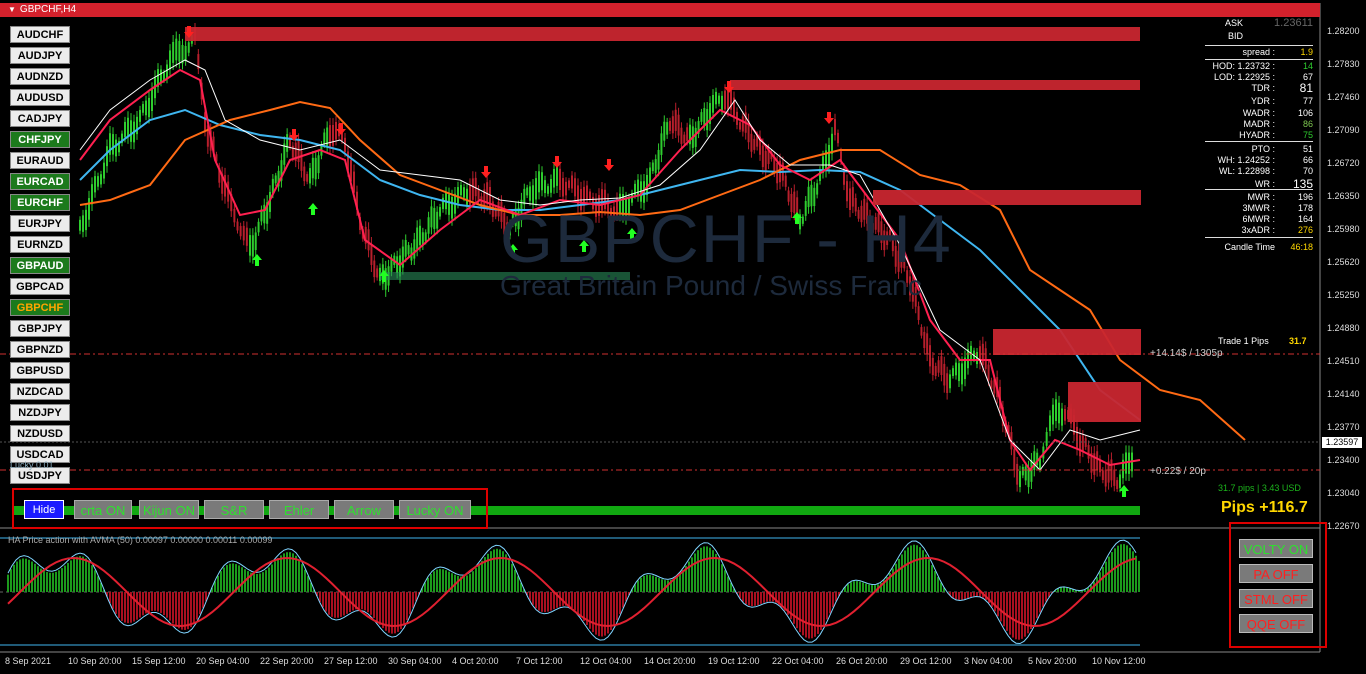  What do you see at coordinates (435, 509) in the screenshot?
I see `lucky-toggle-button: Lucky ON` at bounding box center [435, 509].